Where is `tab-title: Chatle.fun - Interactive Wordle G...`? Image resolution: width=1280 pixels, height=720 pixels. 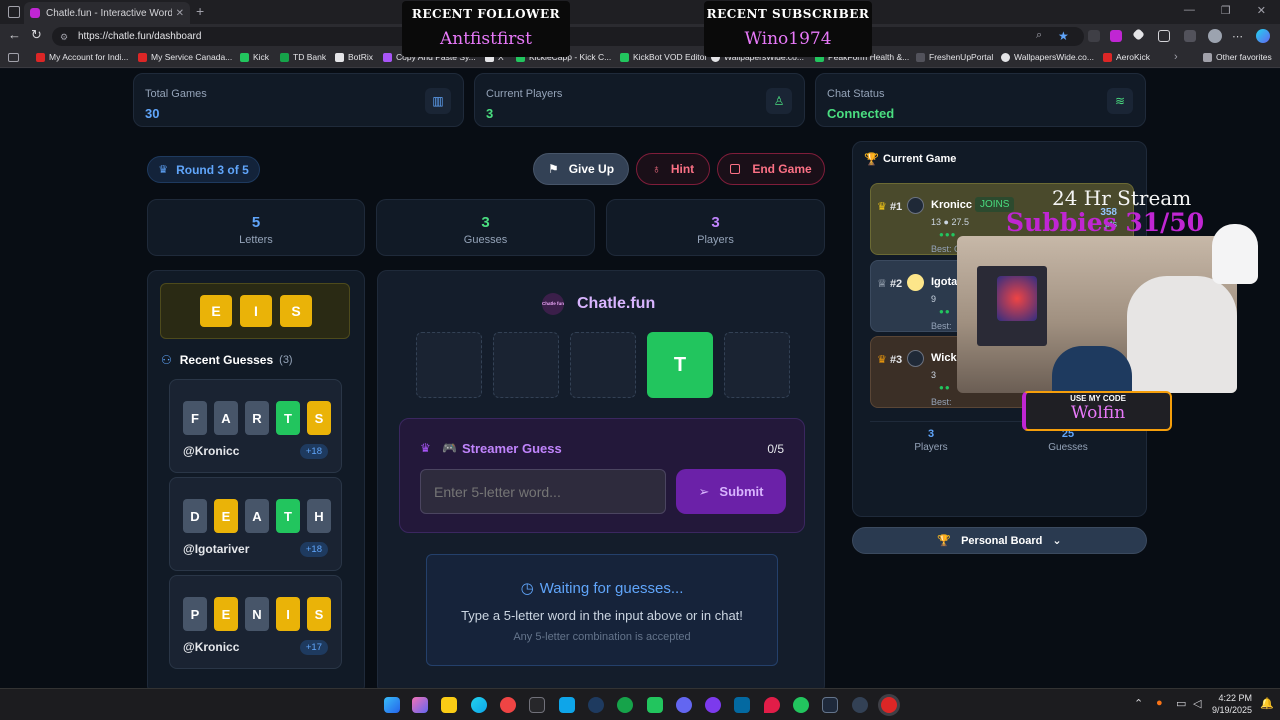 tab-title: Chatle.fun - Interactive Wordle G... is located at coordinates (109, 13).